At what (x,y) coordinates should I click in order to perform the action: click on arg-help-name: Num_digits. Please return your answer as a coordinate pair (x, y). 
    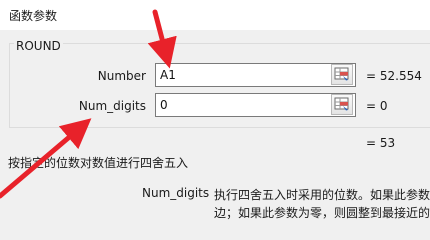
    Looking at the image, I should click on (176, 193).